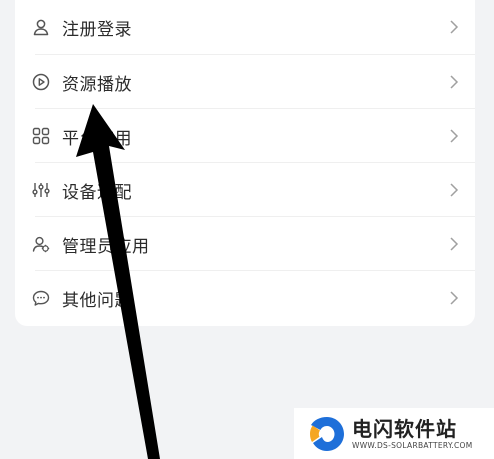 The height and width of the screenshot is (459, 494). What do you see at coordinates (97, 300) in the screenshot?
I see `menu-item-label: 其他问题` at bounding box center [97, 300].